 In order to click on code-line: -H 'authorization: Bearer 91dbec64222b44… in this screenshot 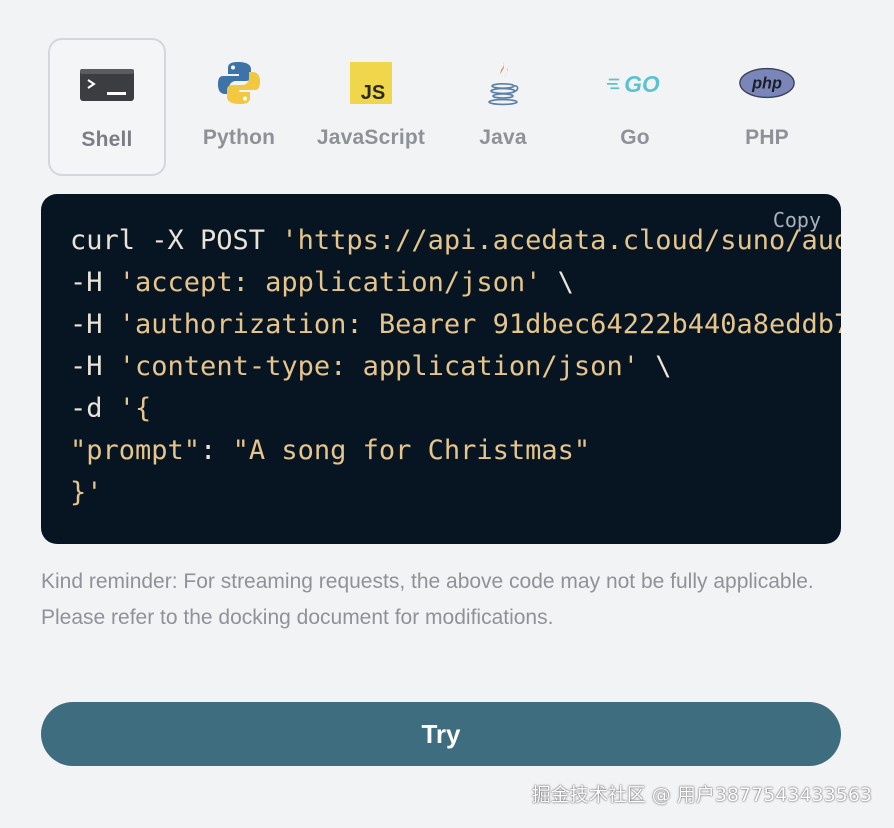, I will do `click(455, 324)`.